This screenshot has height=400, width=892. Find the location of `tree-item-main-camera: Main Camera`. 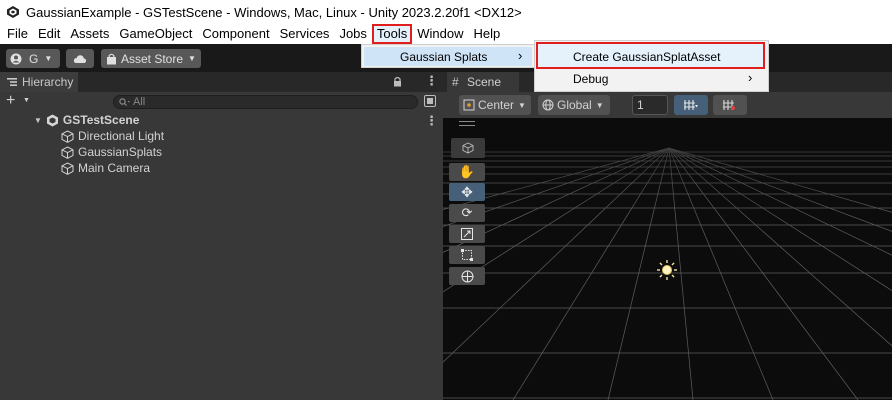

tree-item-main-camera: Main Camera is located at coordinates (105, 168).